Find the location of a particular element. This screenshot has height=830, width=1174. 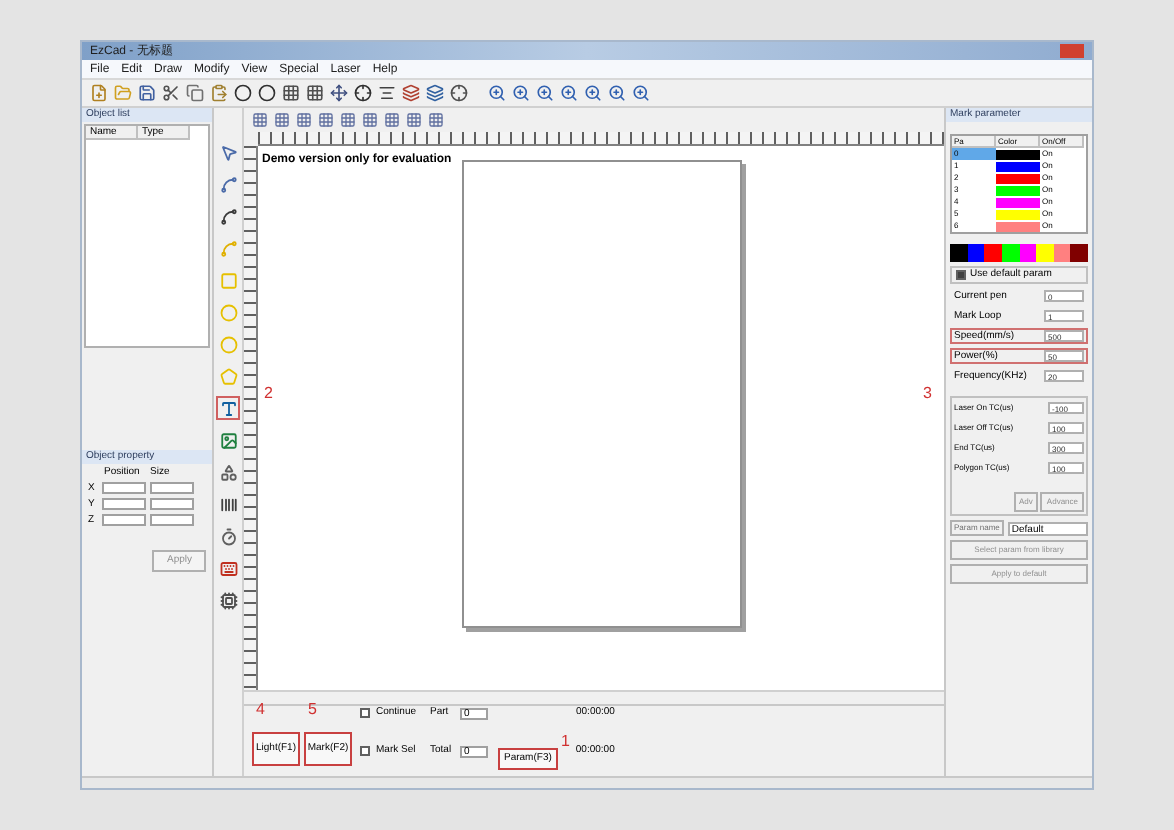

input-tool-icon is located at coordinates (228, 568).